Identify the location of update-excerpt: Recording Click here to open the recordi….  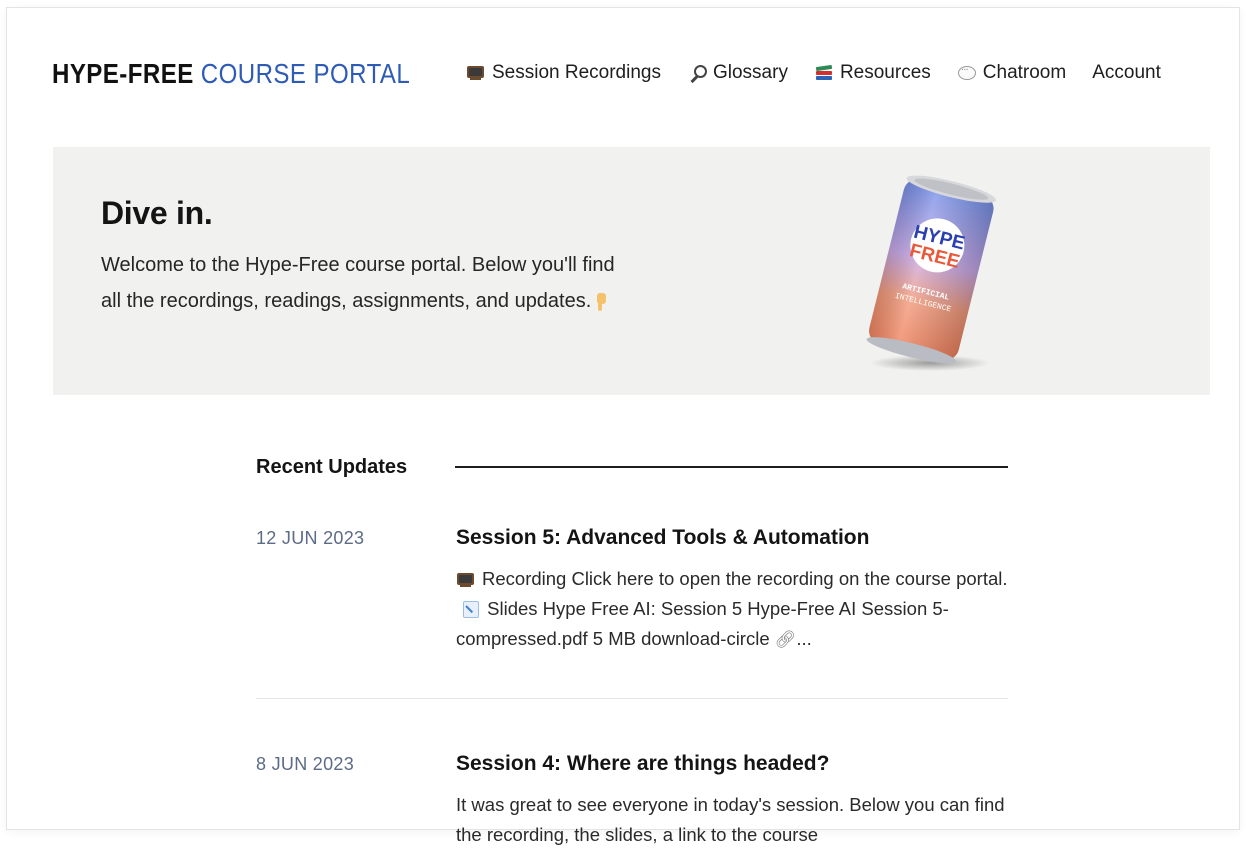
(732, 609).